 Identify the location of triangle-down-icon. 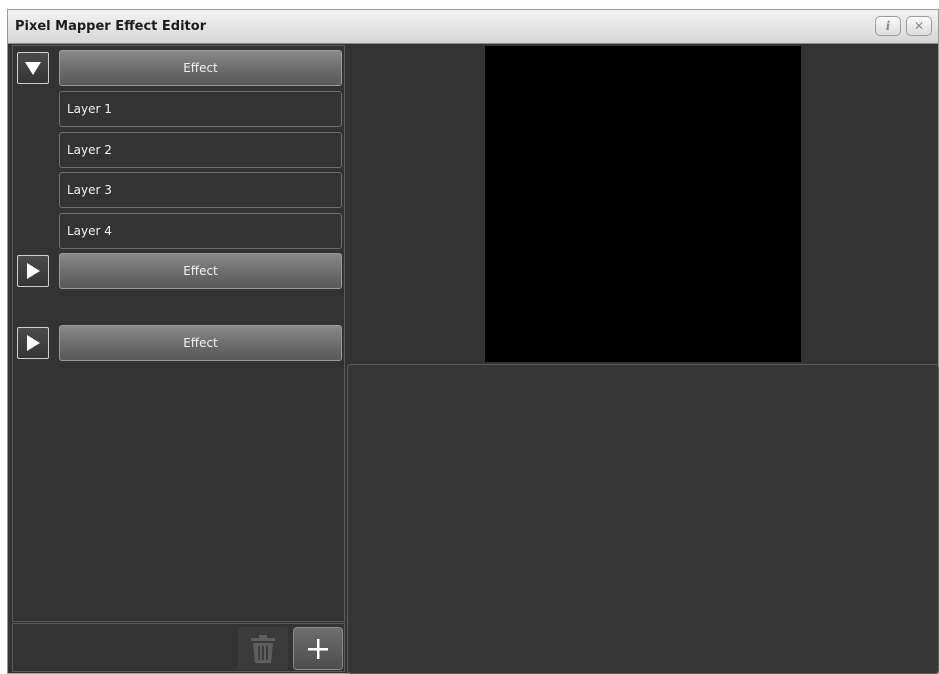
(33, 68).